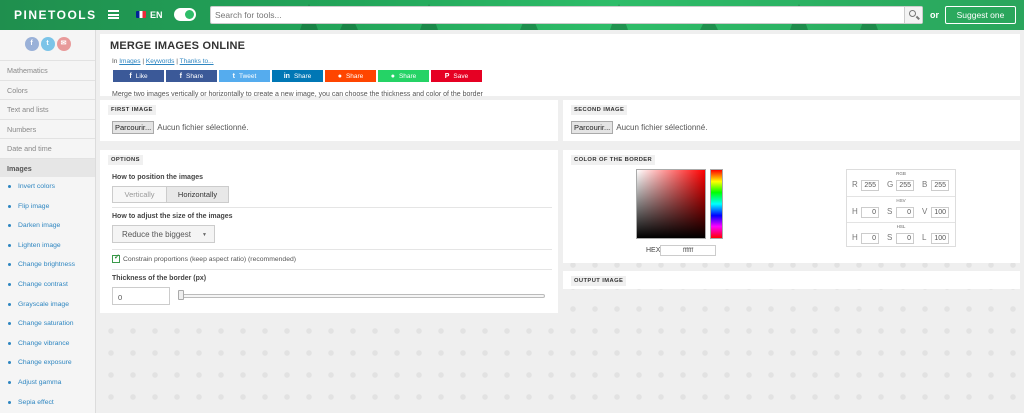 The width and height of the screenshot is (1024, 413). I want to click on sidebar-category-images: Images, so click(47, 167).